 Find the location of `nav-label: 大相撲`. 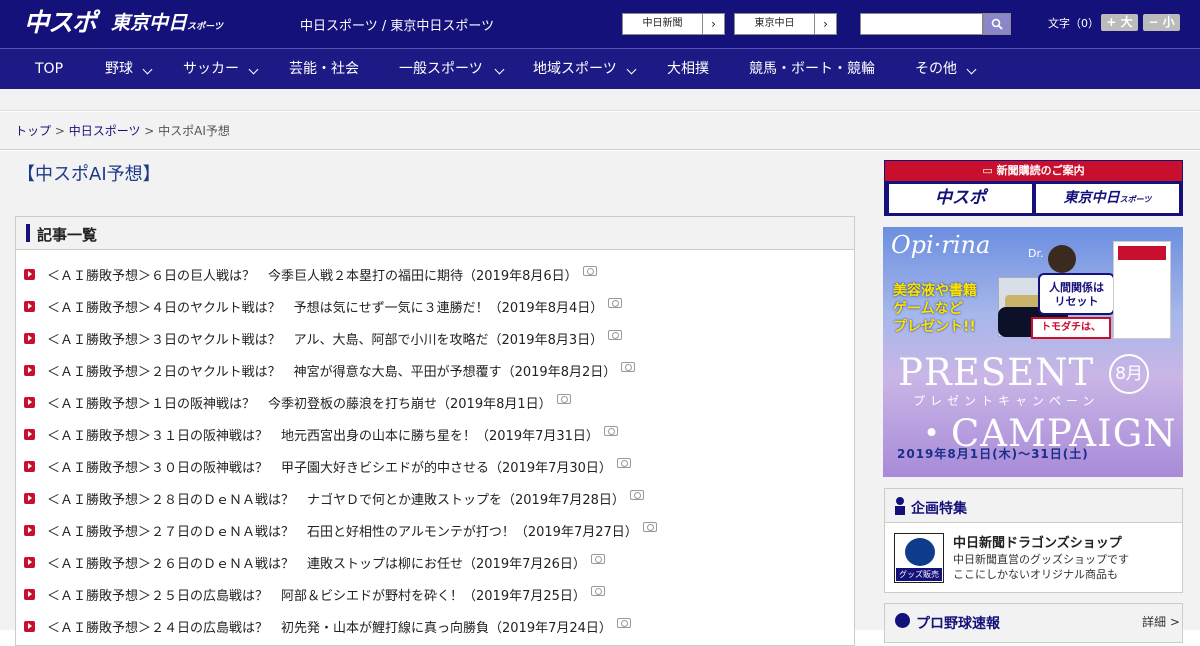

nav-label: 大相撲 is located at coordinates (688, 69).